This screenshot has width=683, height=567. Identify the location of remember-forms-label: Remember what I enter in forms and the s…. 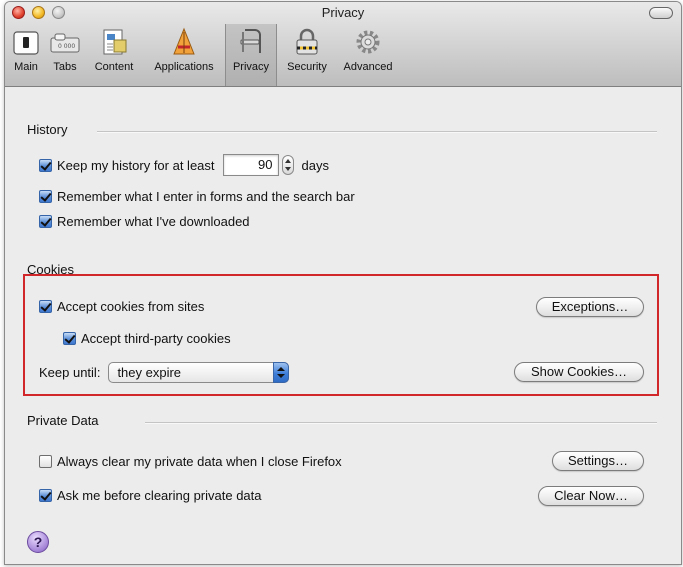
(206, 196).